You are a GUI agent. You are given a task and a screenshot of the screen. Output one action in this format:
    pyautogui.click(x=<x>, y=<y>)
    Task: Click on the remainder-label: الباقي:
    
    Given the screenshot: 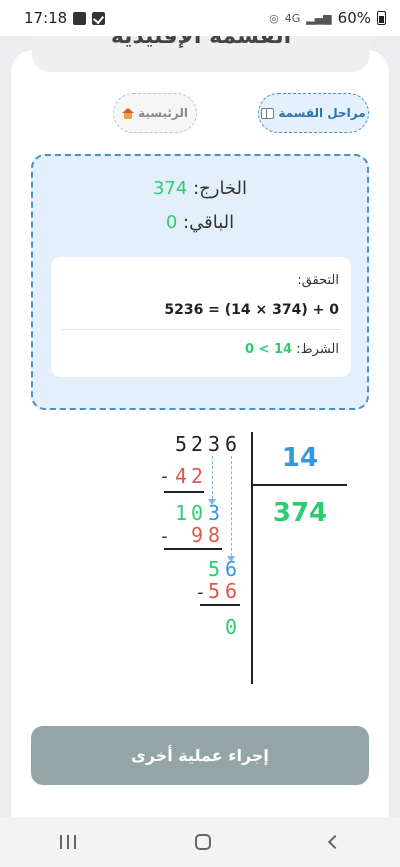 What is the action you would take?
    pyautogui.click(x=209, y=222)
    